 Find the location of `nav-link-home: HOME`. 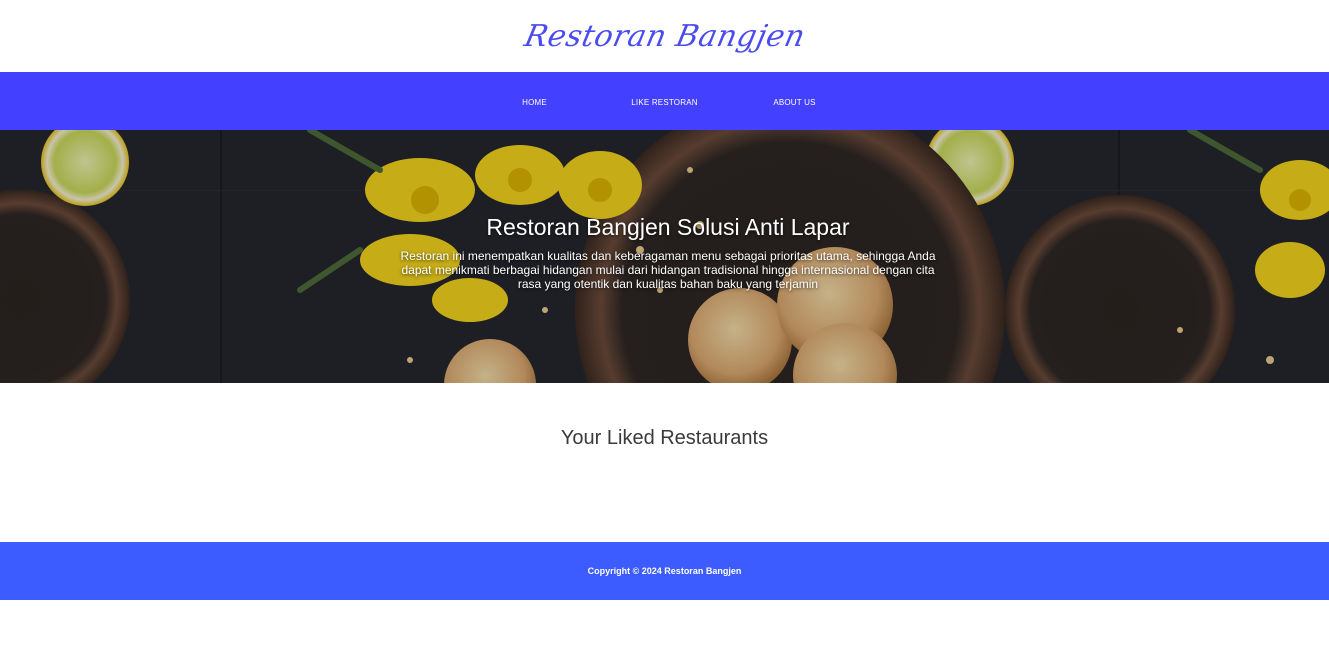

nav-link-home: HOME is located at coordinates (534, 102).